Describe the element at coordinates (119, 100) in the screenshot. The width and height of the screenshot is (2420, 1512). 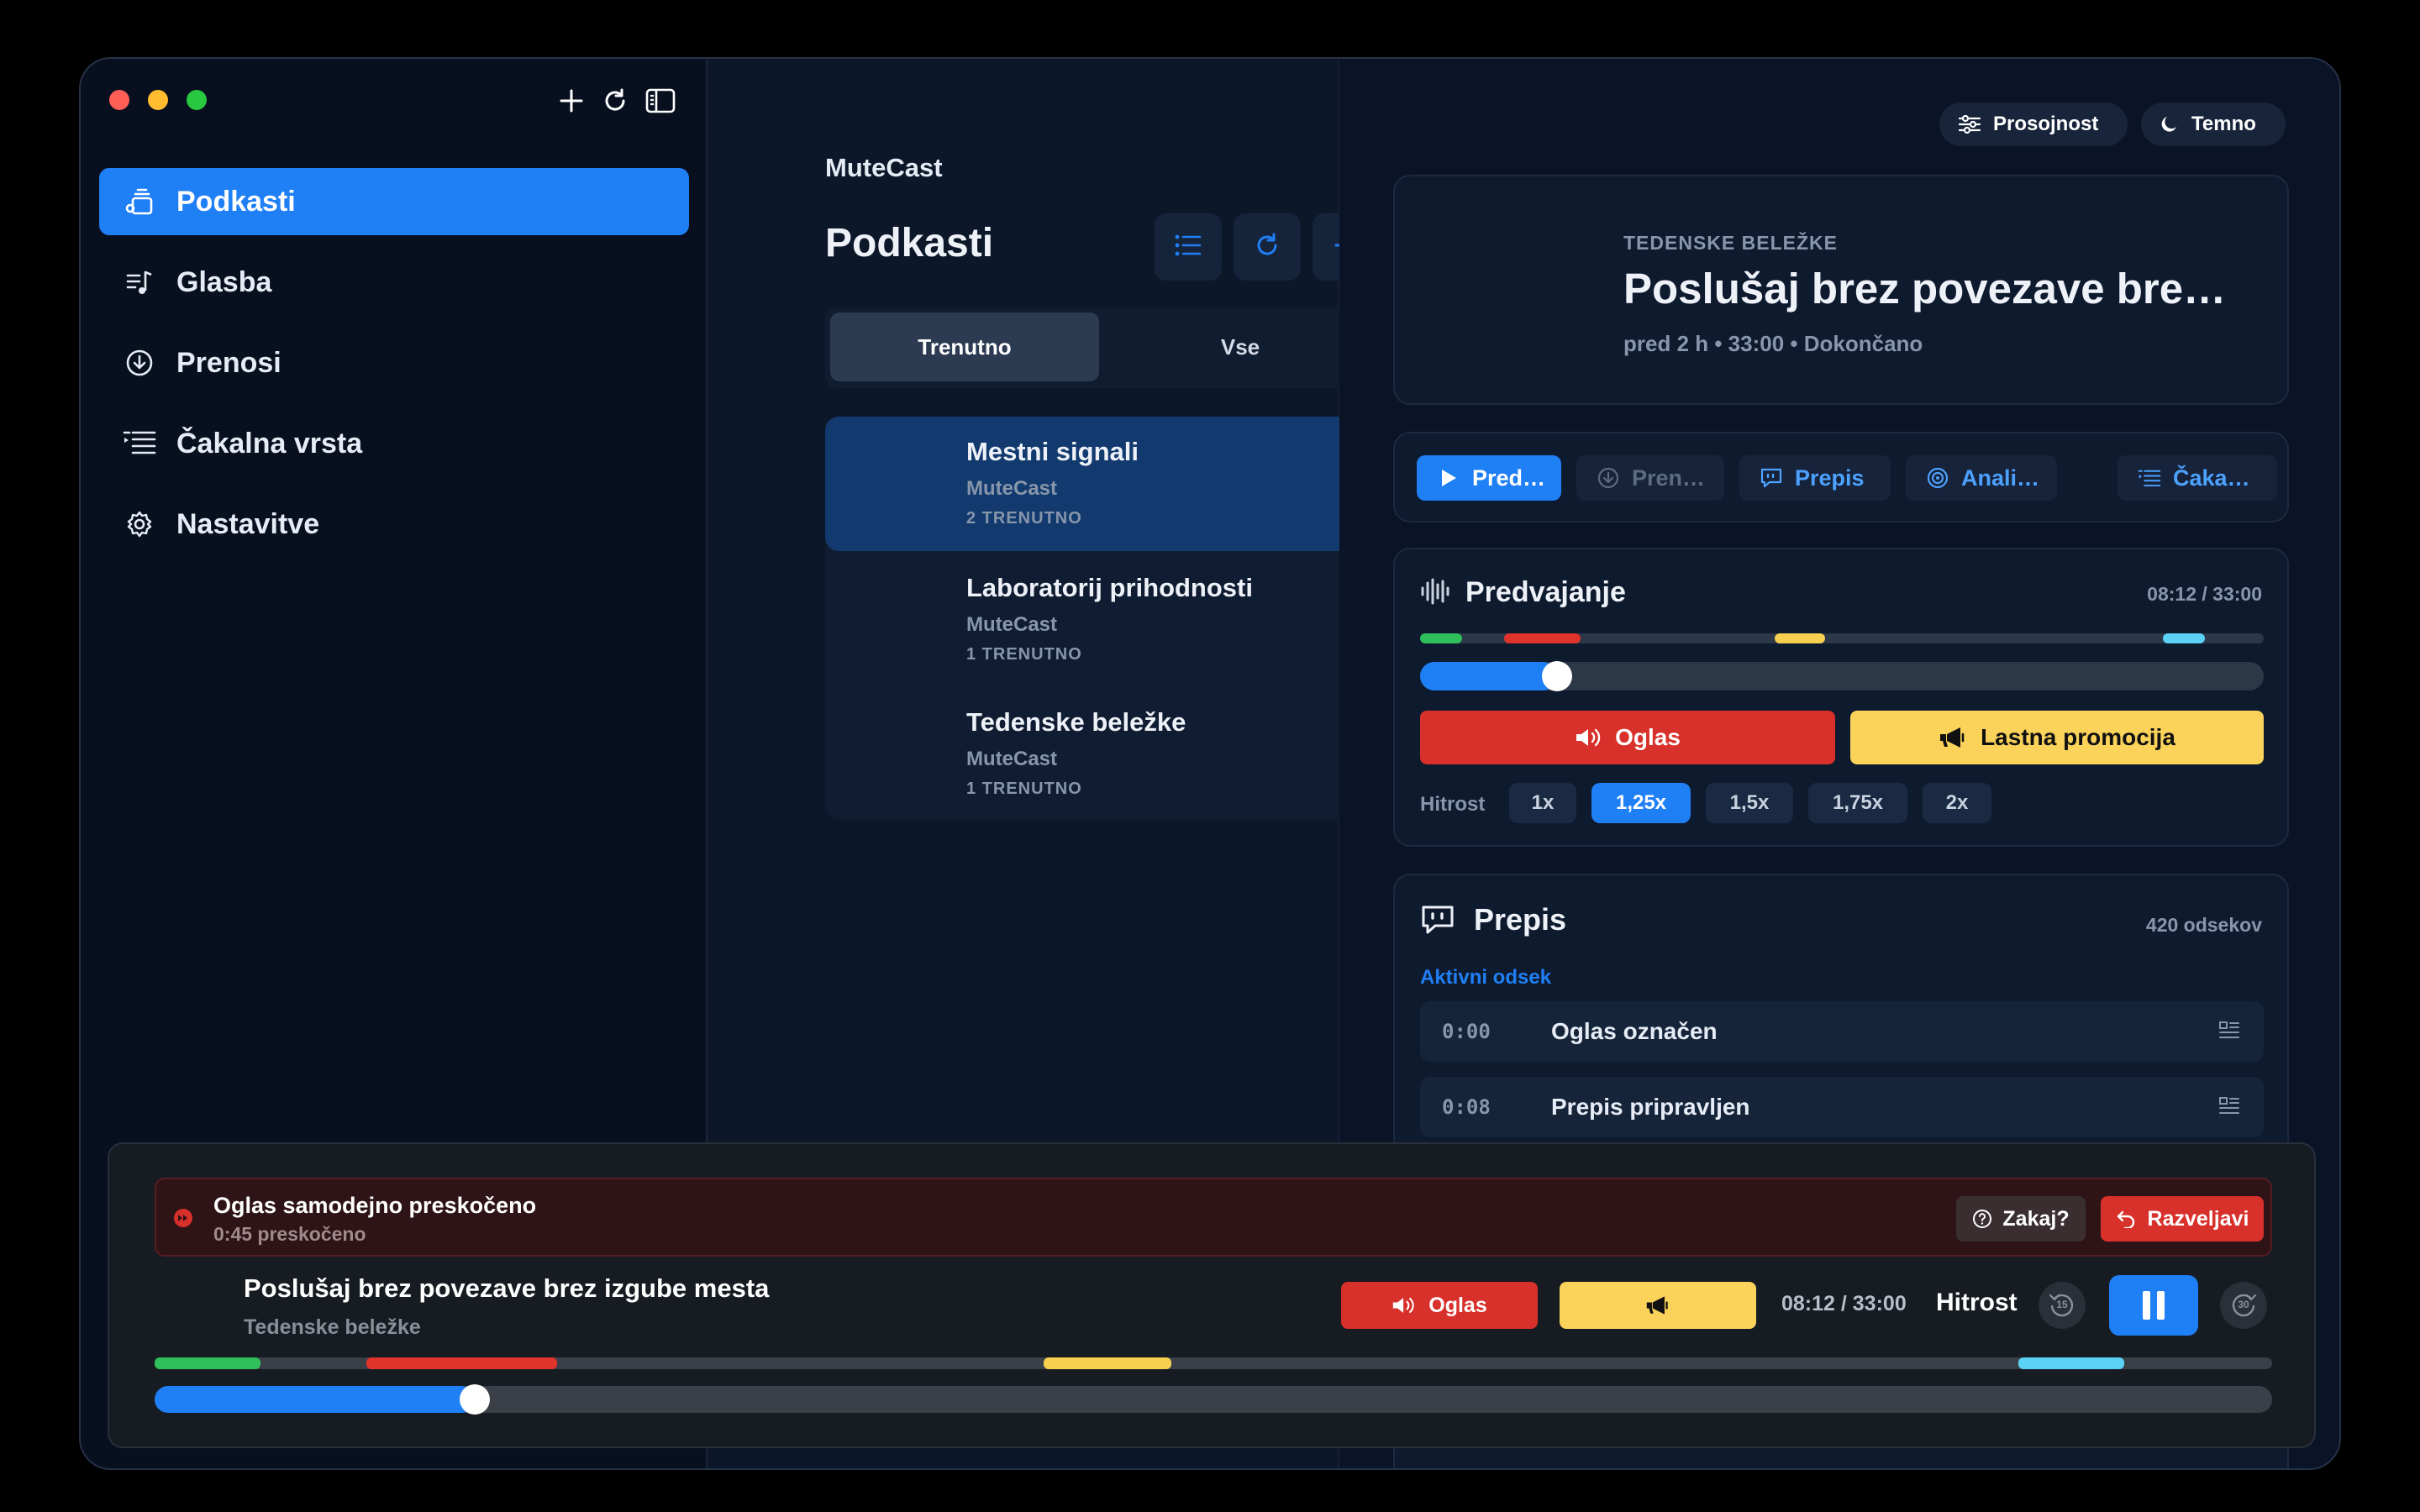
I see `close-window-button` at that location.